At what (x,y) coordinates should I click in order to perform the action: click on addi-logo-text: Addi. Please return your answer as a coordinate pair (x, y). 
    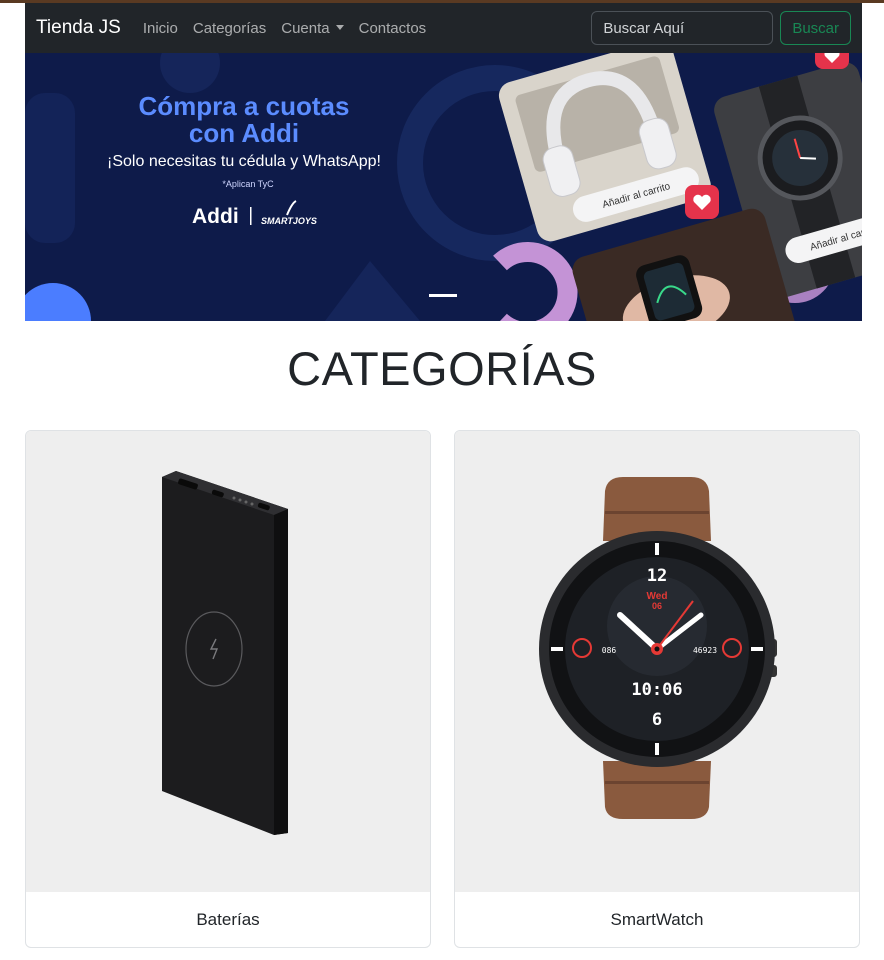
    Looking at the image, I should click on (215, 216).